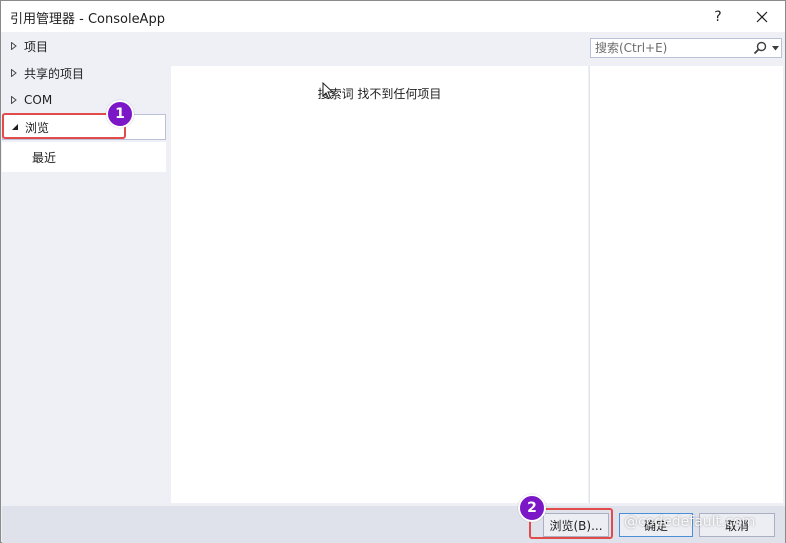 This screenshot has width=786, height=543. I want to click on annotation-step-badge: 2, so click(532, 508).